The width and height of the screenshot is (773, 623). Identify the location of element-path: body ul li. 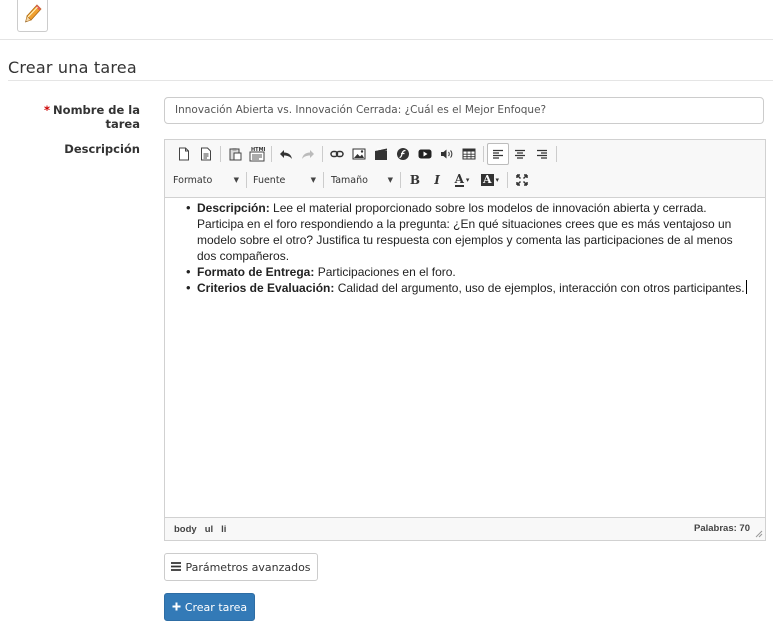
(200, 529).